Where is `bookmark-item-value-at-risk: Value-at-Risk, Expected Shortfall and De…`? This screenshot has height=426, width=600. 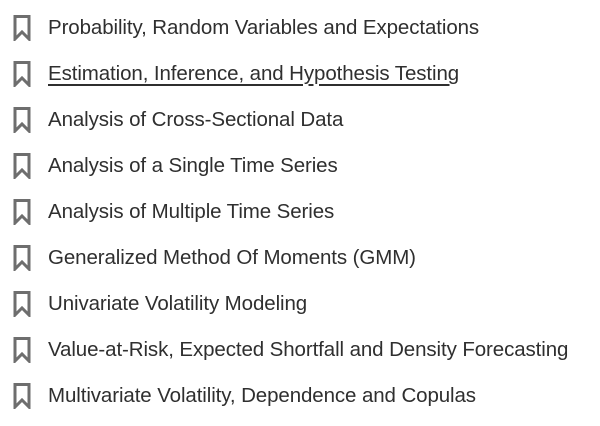 bookmark-item-value-at-risk: Value-at-Risk, Expected Shortfall and De… is located at coordinates (300, 350).